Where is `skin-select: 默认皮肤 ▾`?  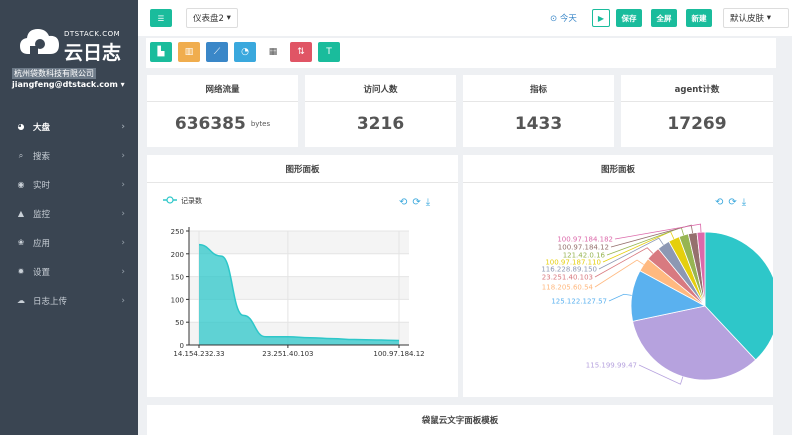
skin-select: 默认皮肤 ▾ is located at coordinates (756, 18).